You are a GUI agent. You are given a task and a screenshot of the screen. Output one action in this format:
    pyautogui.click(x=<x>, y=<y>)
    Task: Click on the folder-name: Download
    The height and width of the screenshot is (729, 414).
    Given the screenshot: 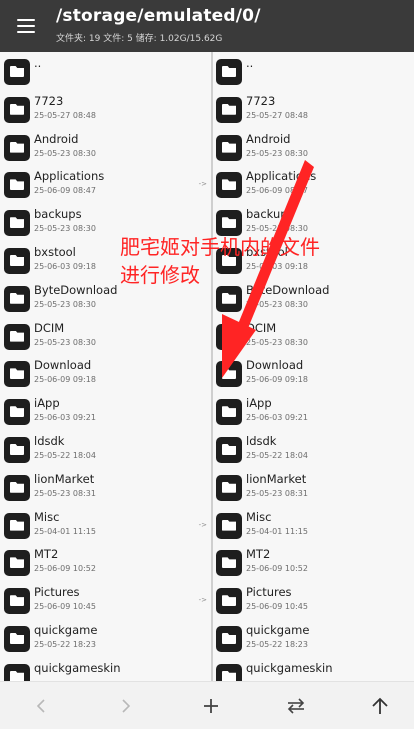 What is the action you would take?
    pyautogui.click(x=275, y=365)
    